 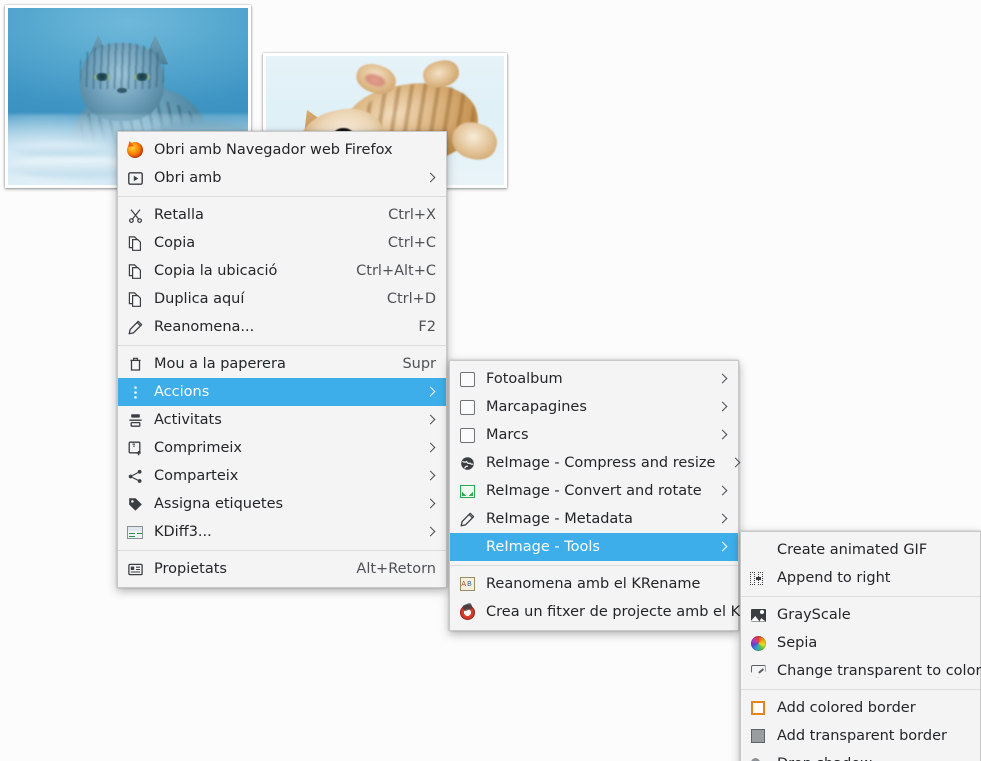 I want to click on compress-icon, so click(x=135, y=448).